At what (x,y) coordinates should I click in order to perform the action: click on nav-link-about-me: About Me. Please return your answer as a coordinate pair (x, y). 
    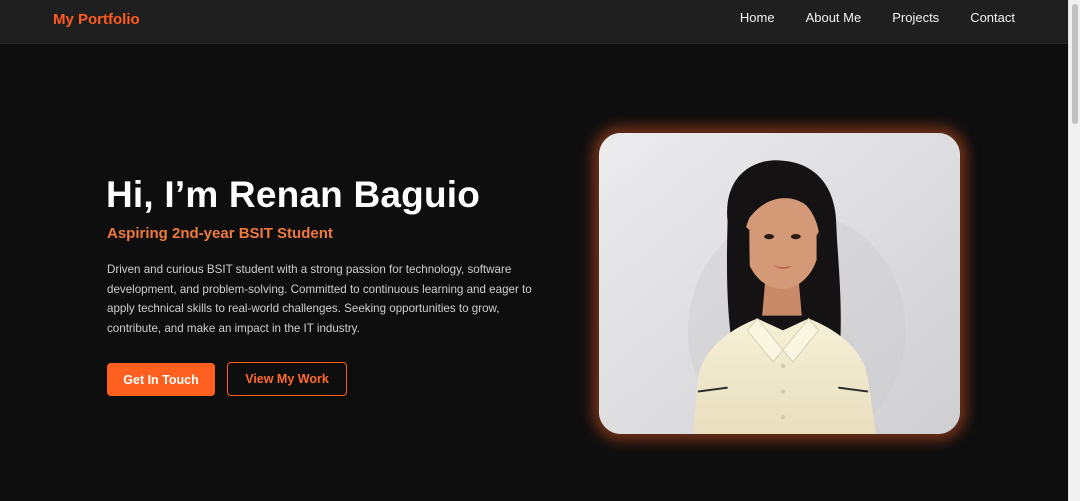
    Looking at the image, I should click on (834, 18).